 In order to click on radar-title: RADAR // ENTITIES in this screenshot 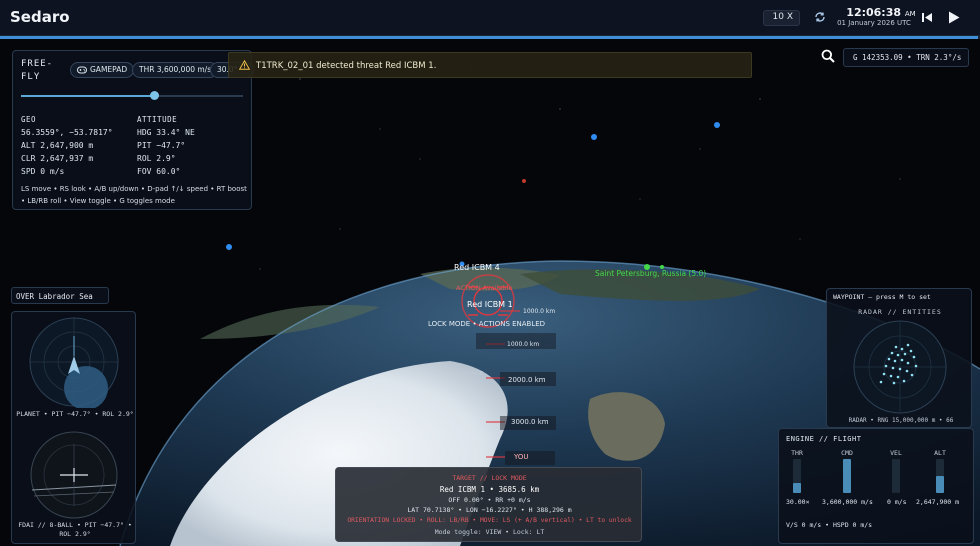, I will do `click(900, 312)`.